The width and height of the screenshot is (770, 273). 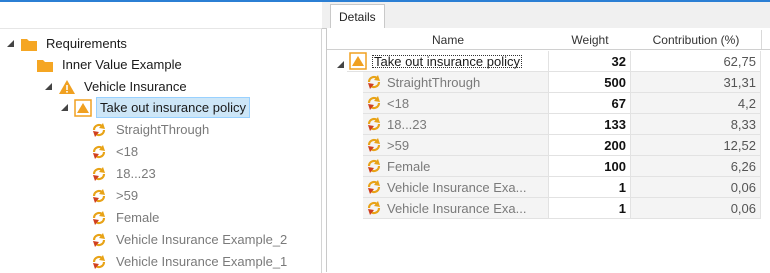 I want to click on tree-node-label: Vehicle Insurance, so click(x=135, y=86).